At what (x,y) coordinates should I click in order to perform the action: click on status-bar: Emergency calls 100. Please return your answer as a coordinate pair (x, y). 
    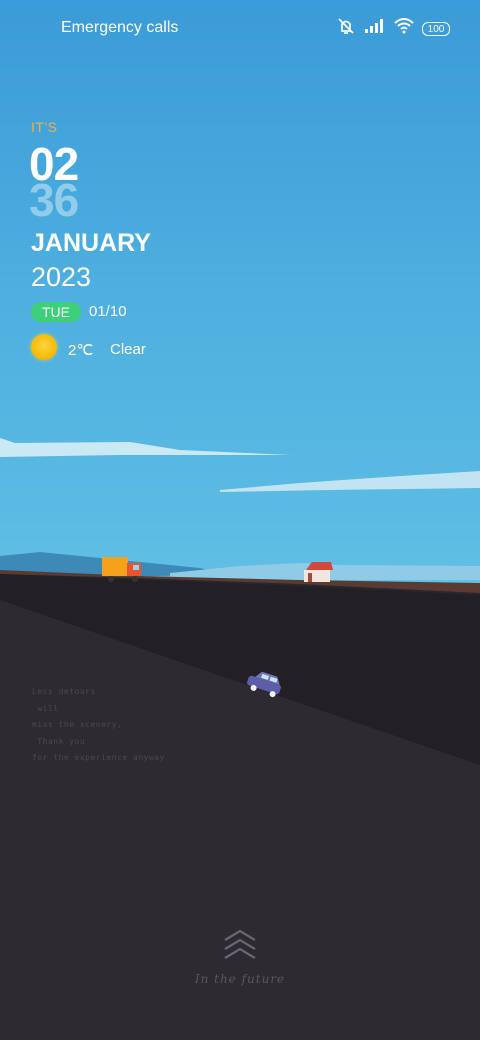
    Looking at the image, I should click on (240, 28).